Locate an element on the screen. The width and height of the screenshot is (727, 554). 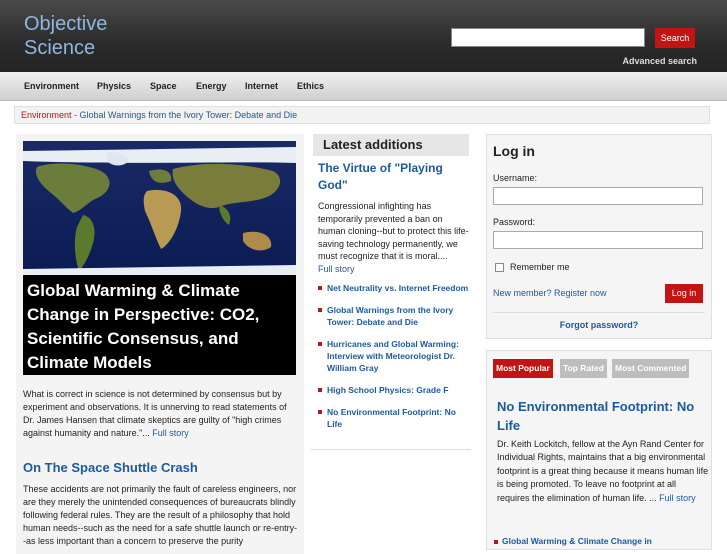
site-logo: Objective Science is located at coordinates (65, 36).